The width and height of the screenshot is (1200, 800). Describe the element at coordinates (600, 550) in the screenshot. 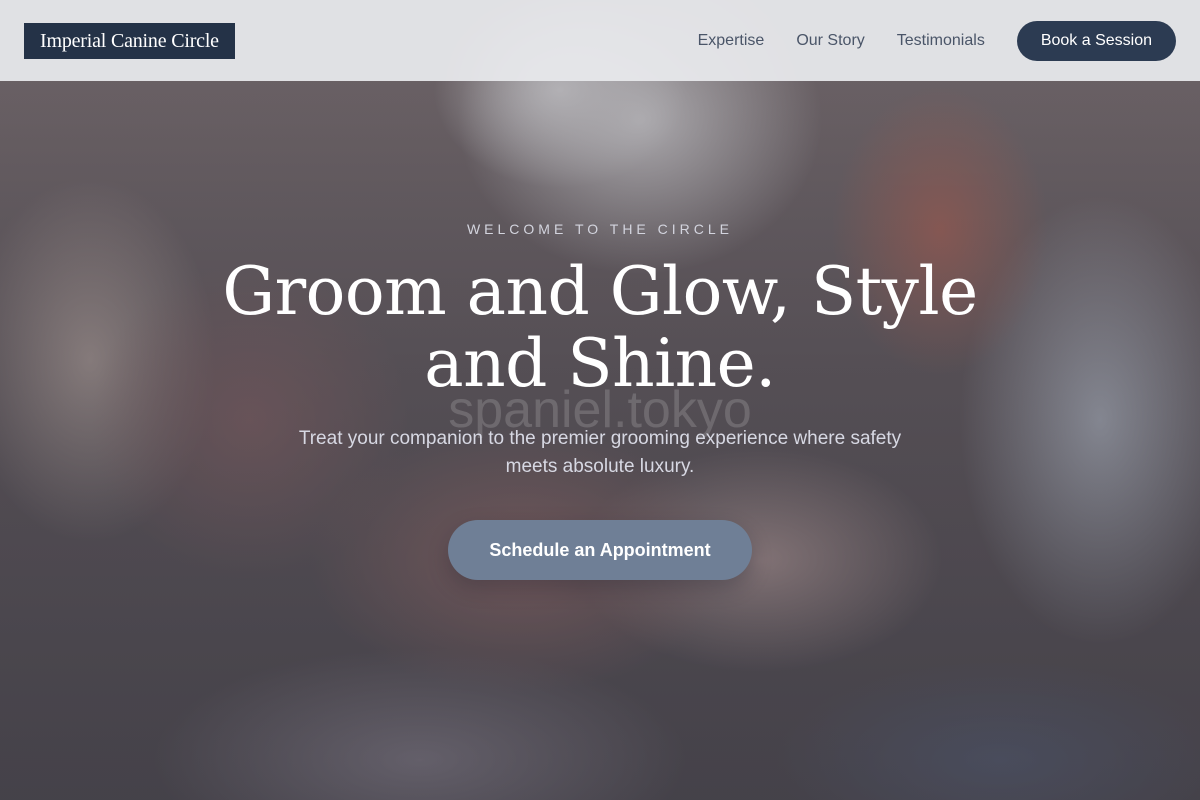

I see `schedule-appointment-button: Schedule an Appointment` at that location.